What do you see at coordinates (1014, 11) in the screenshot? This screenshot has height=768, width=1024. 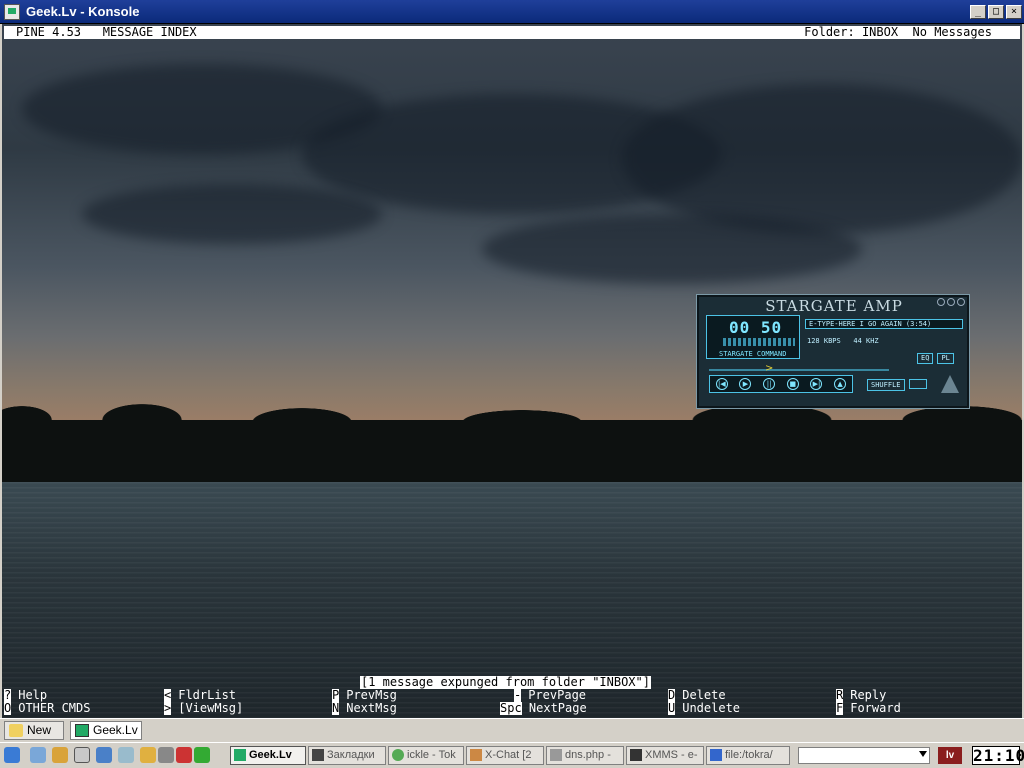 I see `close-button: ×` at bounding box center [1014, 11].